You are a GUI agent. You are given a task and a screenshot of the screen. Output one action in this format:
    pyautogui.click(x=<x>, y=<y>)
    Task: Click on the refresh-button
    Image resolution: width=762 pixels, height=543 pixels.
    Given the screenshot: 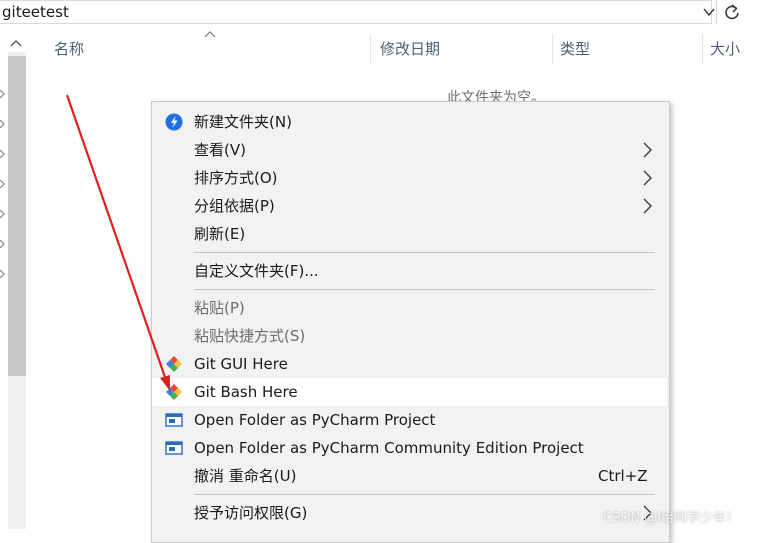 What is the action you would take?
    pyautogui.click(x=731, y=12)
    